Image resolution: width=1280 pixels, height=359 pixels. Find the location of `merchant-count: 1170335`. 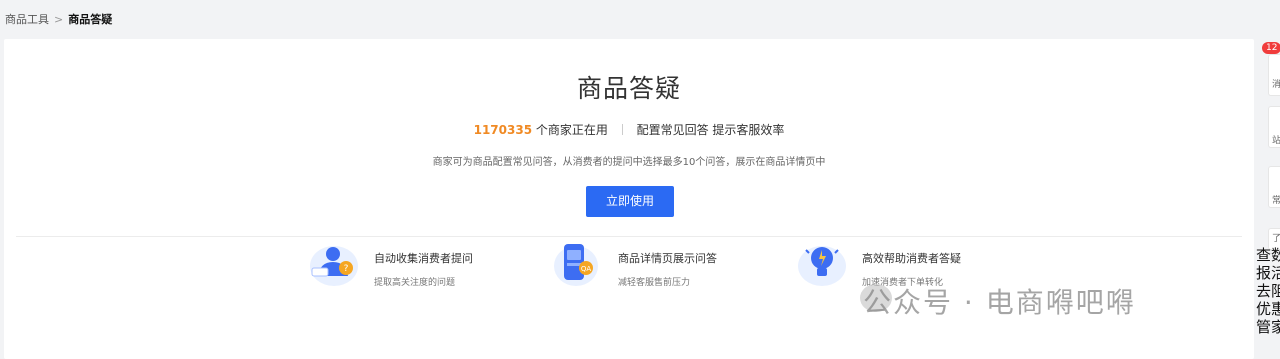

merchant-count: 1170335 is located at coordinates (503, 130).